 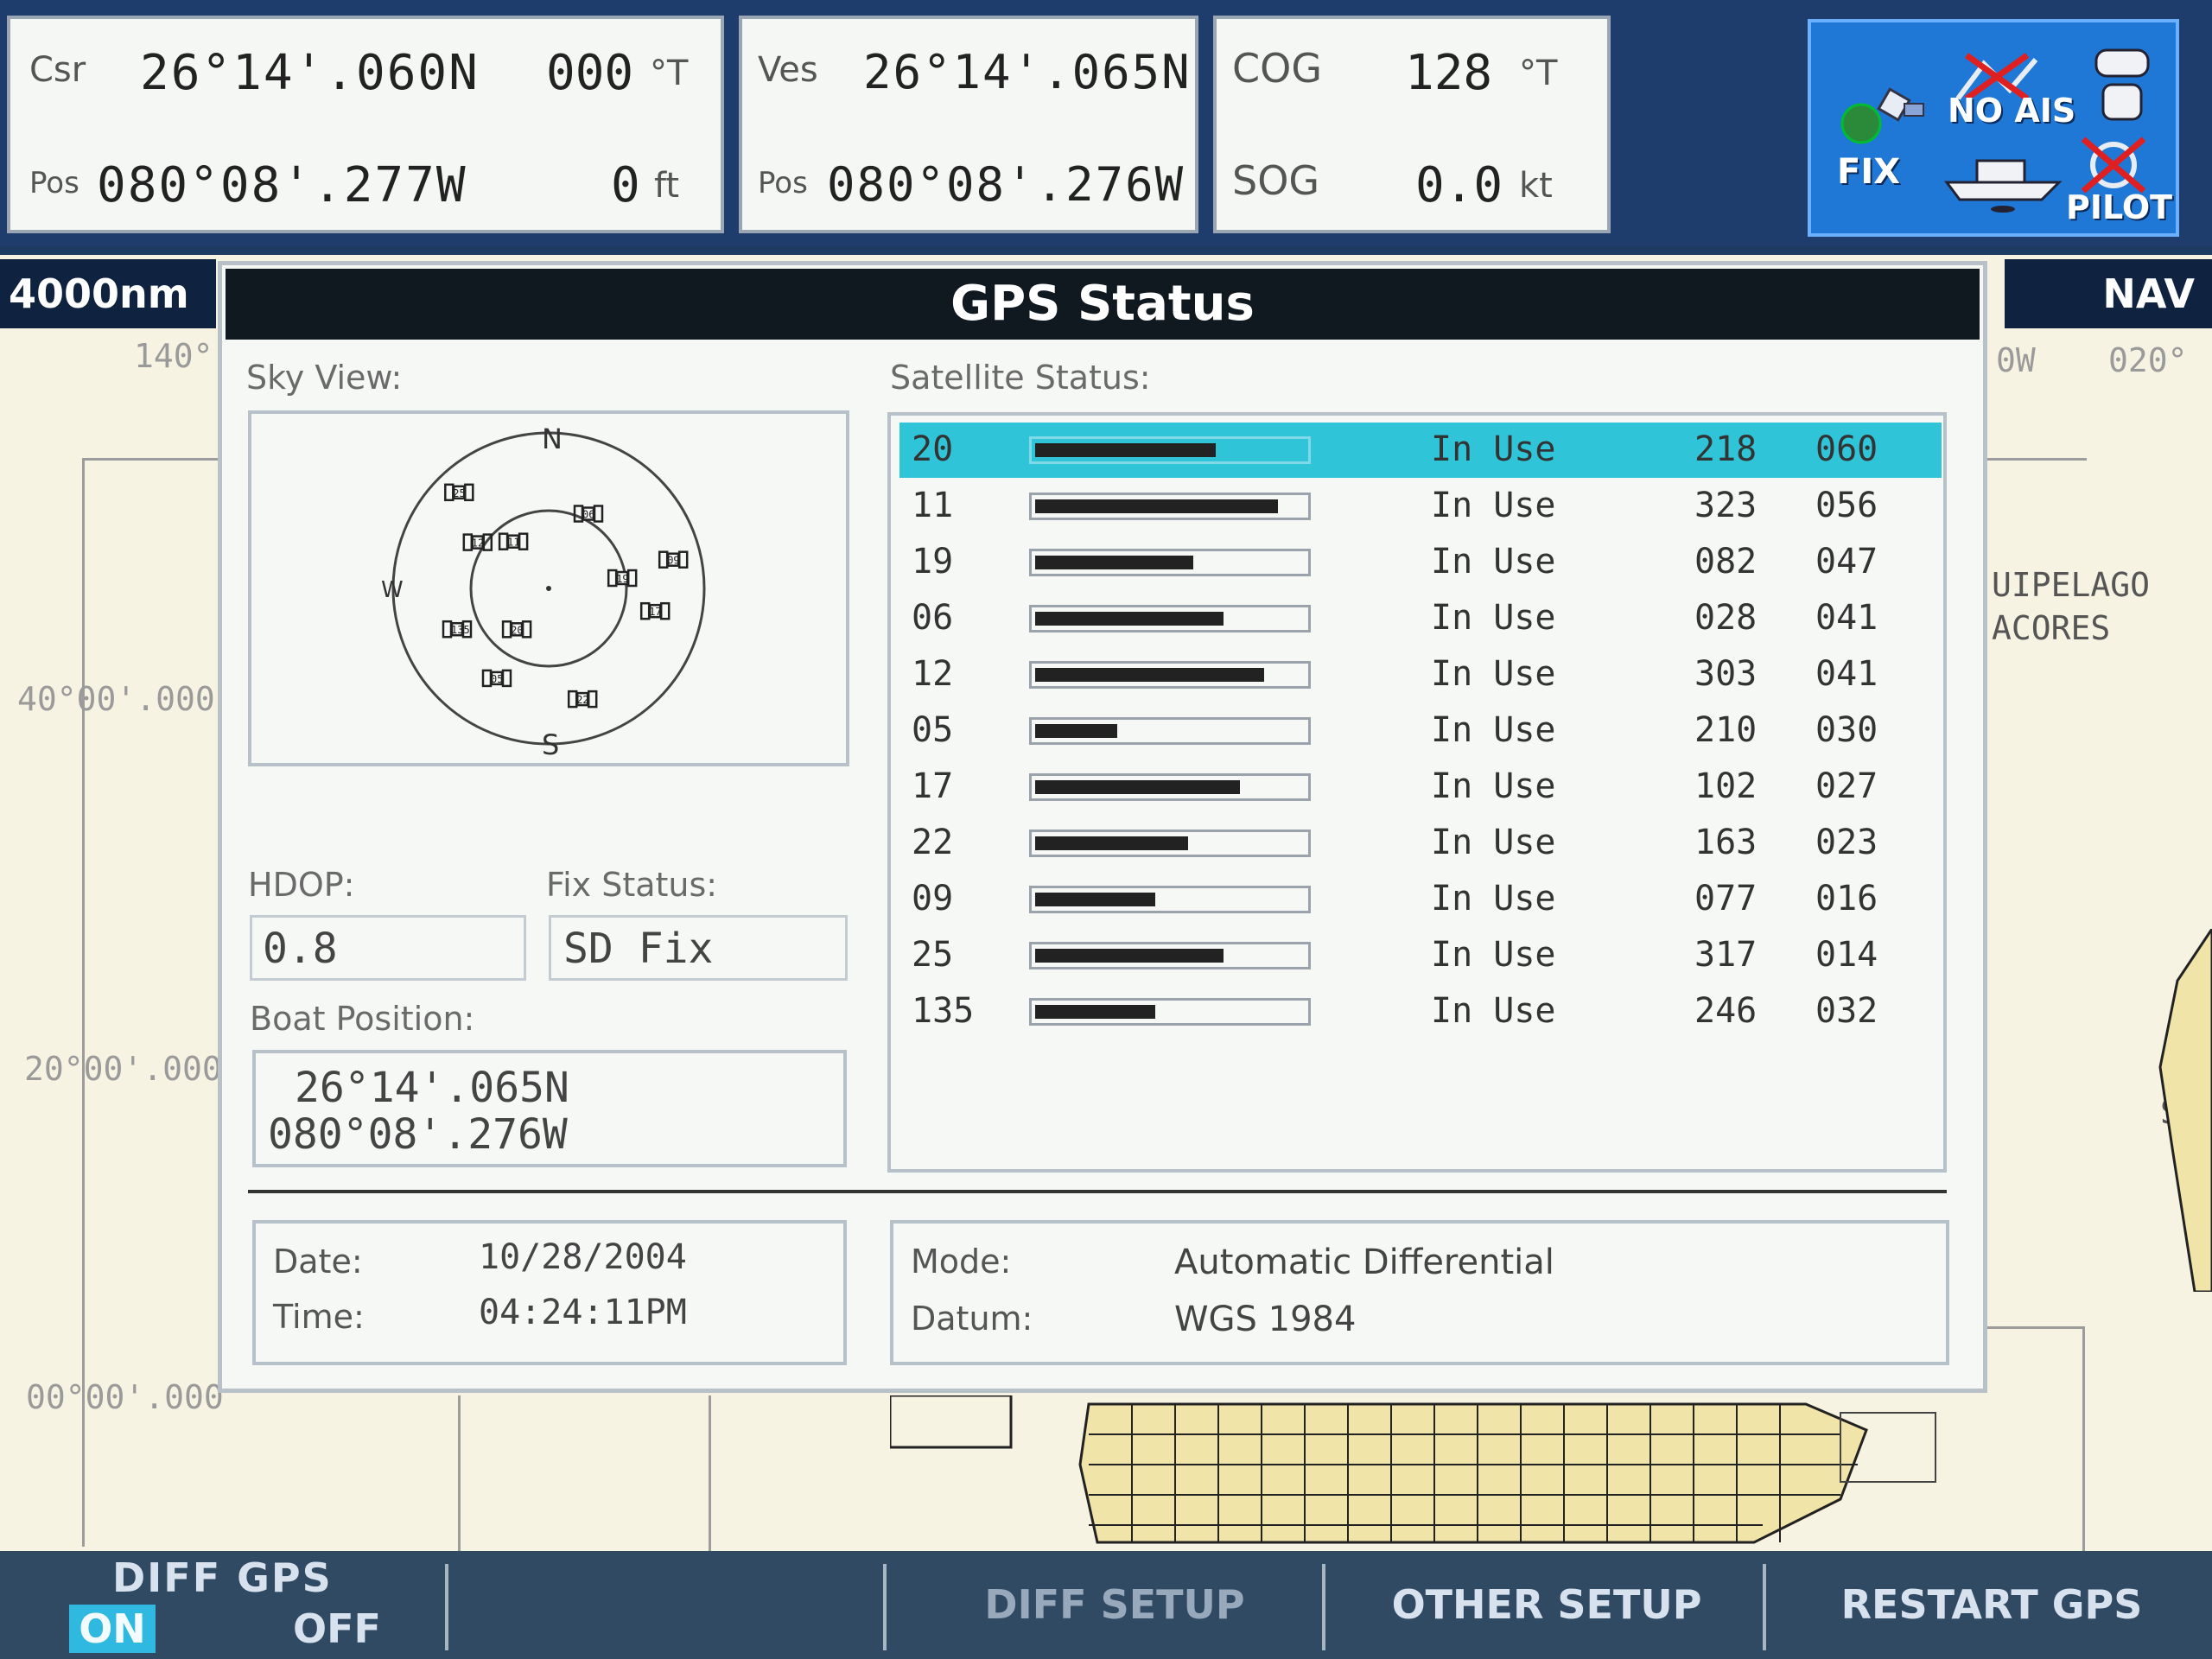 I want to click on sounder-icon, so click(x=2122, y=84).